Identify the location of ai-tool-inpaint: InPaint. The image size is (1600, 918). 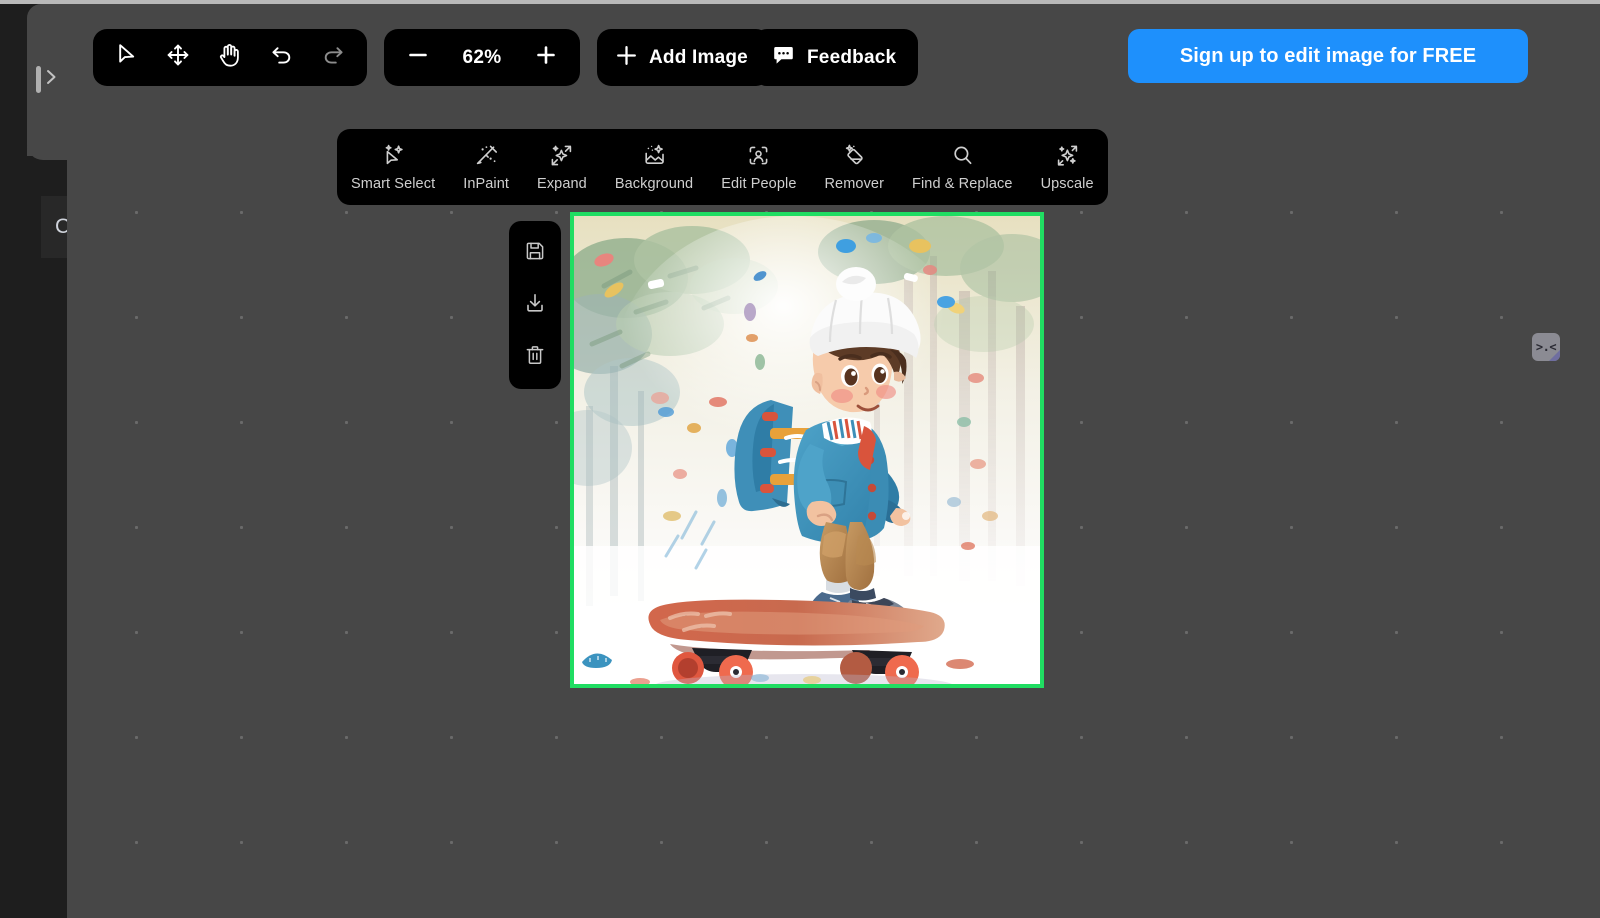
(486, 167).